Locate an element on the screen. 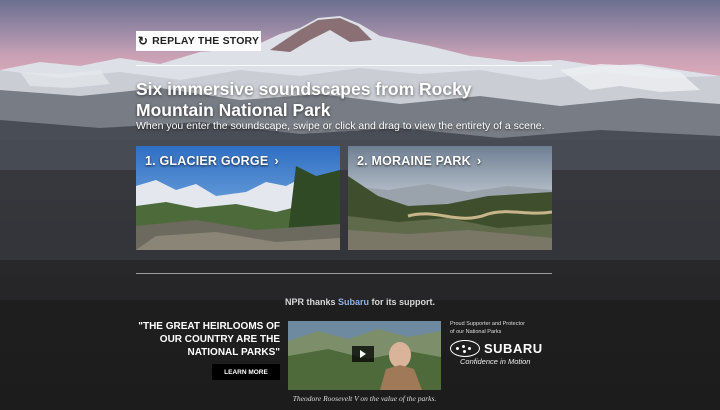 The height and width of the screenshot is (410, 720). replay-story-button: ↻ REPLAY THE STORY is located at coordinates (198, 41).